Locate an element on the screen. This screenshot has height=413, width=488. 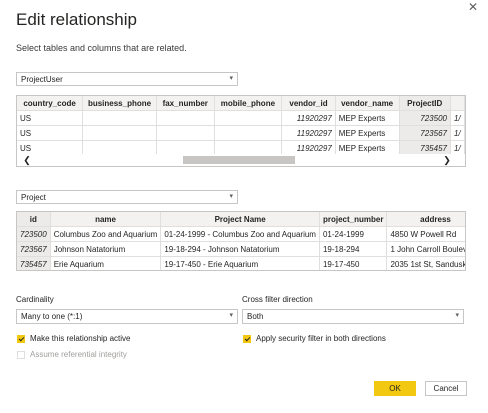
cell: 2035 1st St, Sandusky, O is located at coordinates (425, 263).